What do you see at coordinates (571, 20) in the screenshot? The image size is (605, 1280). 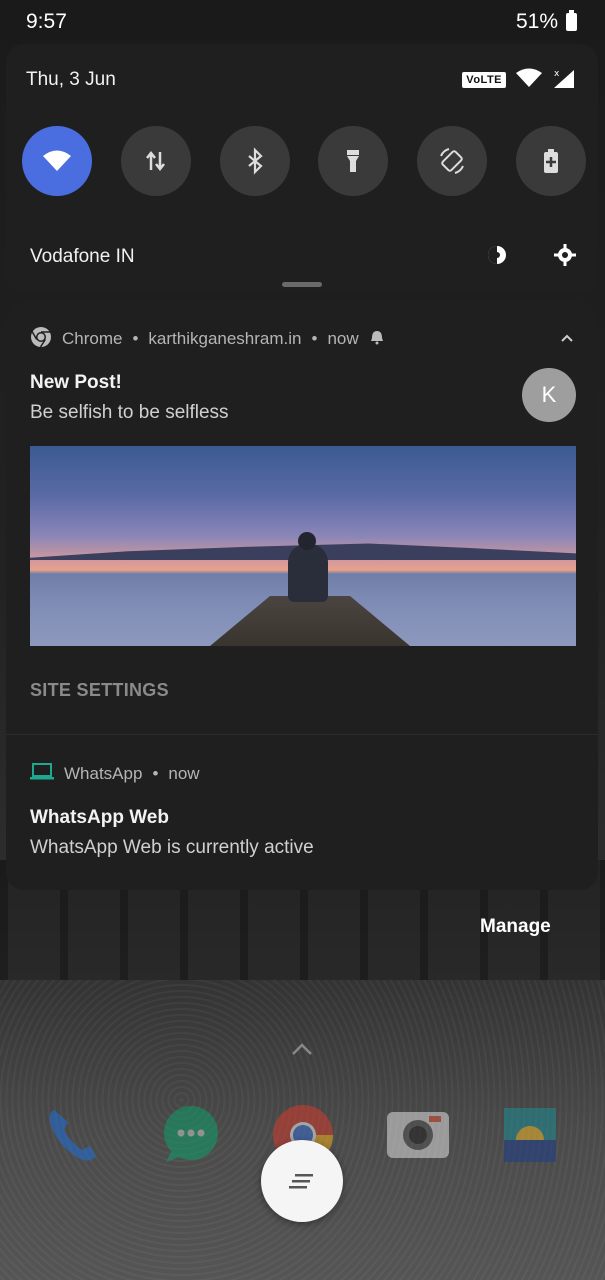 I see `battery-icon` at bounding box center [571, 20].